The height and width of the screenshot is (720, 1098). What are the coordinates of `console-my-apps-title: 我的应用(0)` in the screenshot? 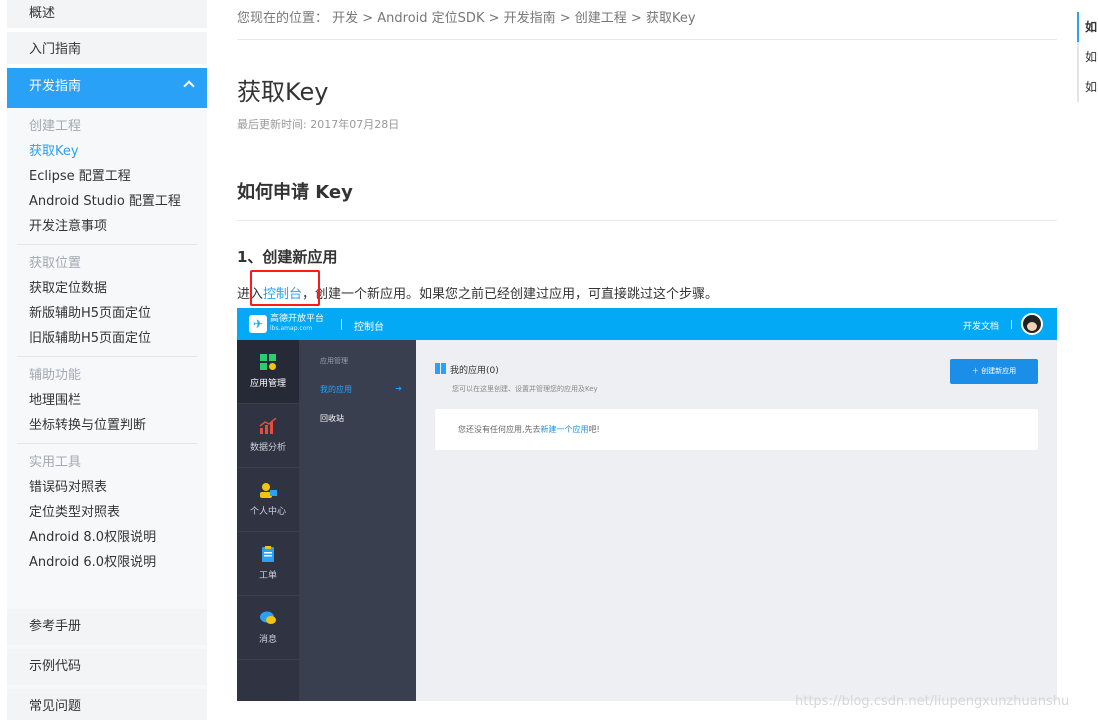 It's located at (467, 369).